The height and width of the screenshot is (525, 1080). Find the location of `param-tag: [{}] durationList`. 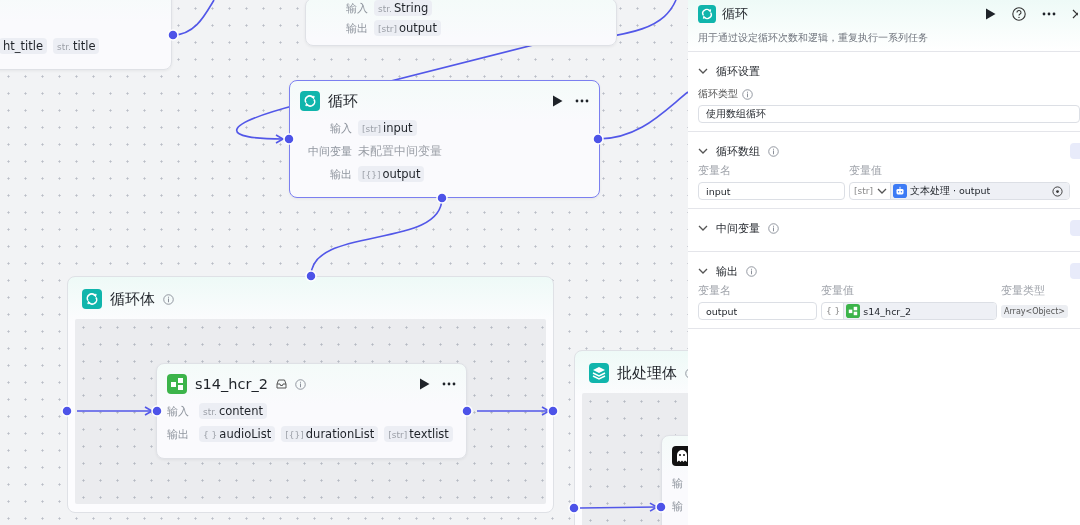

param-tag: [{}] durationList is located at coordinates (330, 434).